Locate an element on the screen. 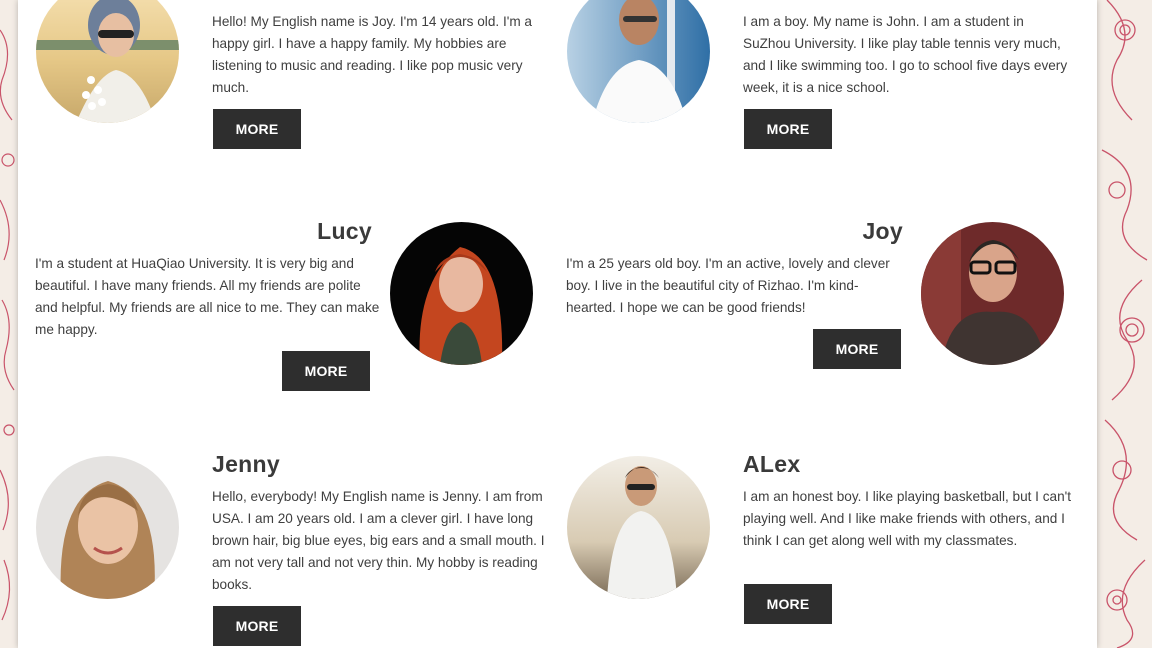 Image resolution: width=1152 pixels, height=648 pixels. profile-photo-alex is located at coordinates (638, 527).